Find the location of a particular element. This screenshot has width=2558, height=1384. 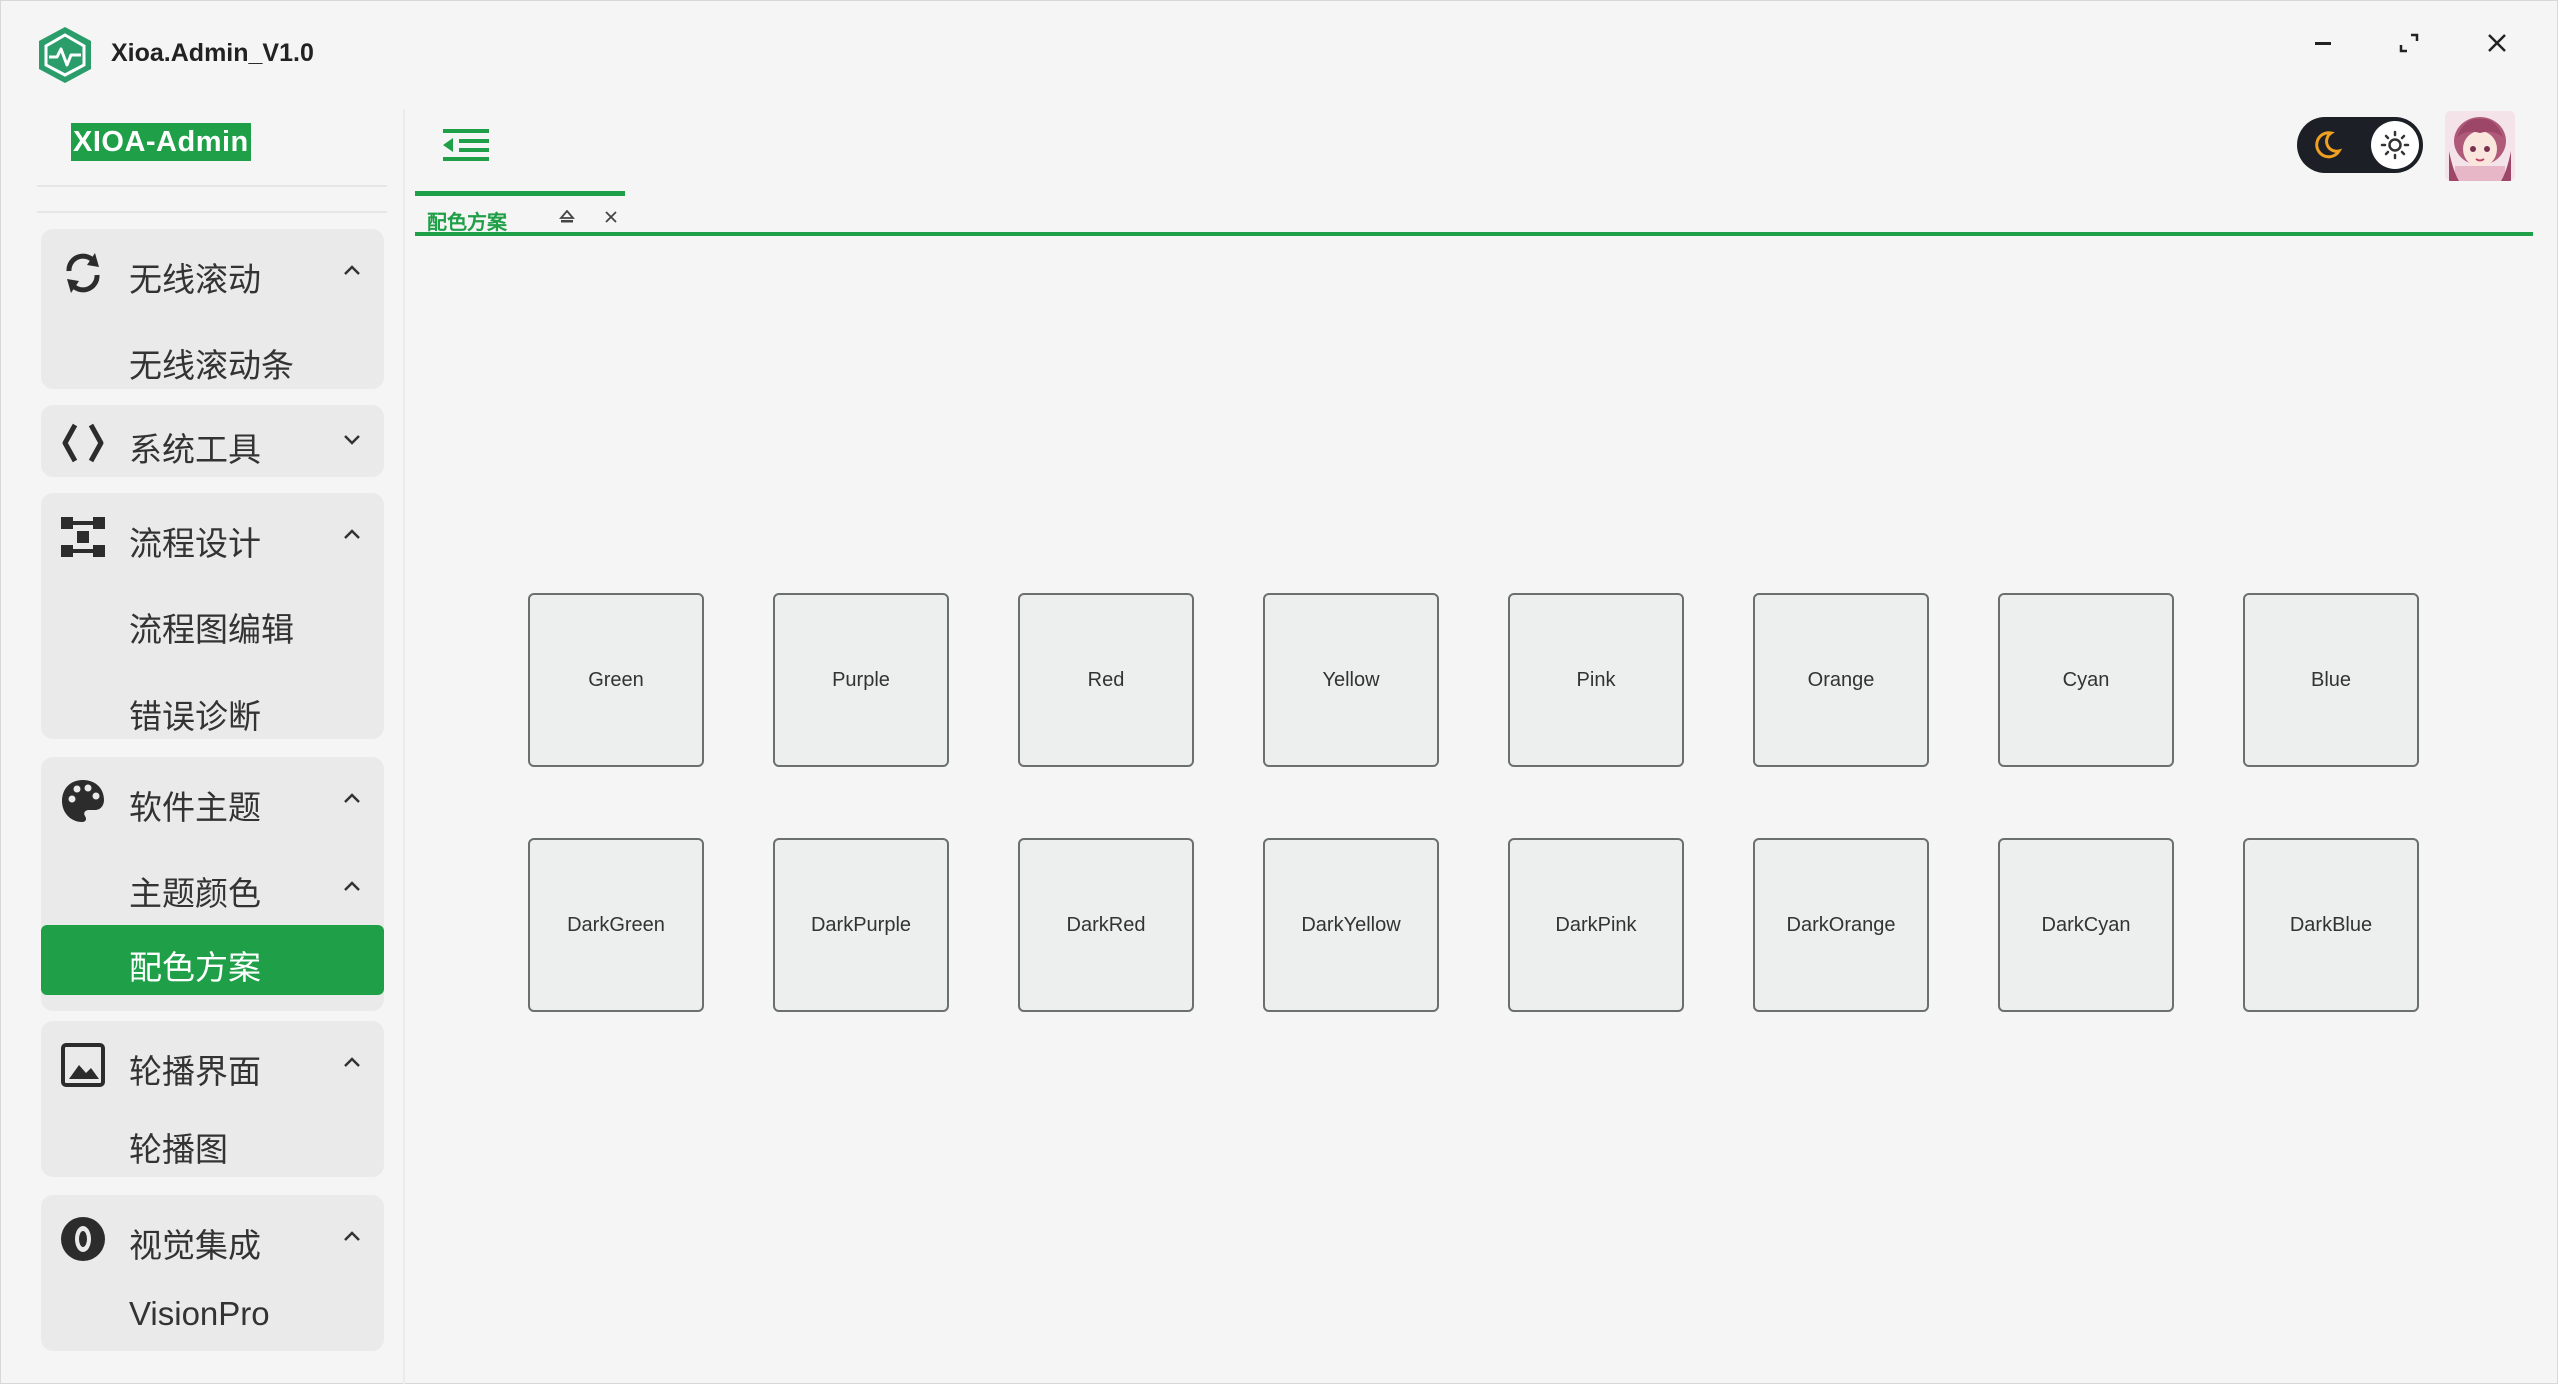

nav-group-infinite-scroll: 无线滚动 无线滚动条 is located at coordinates (212, 309).